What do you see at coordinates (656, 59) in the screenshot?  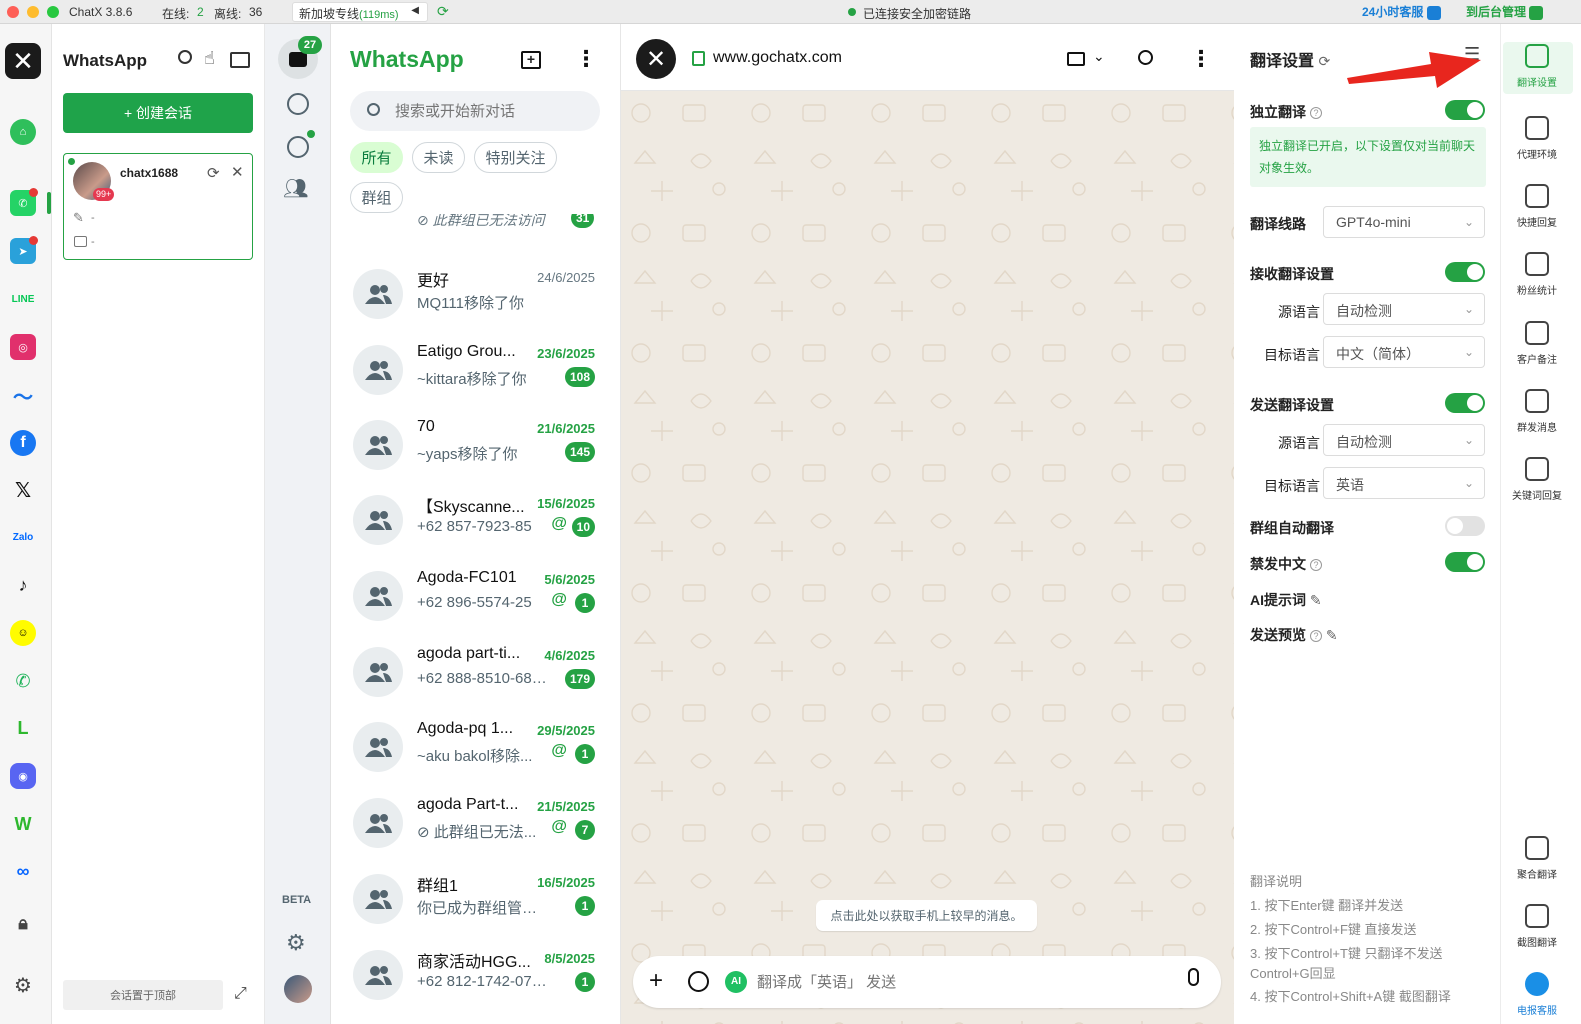 I see `chatx-avatar-icon: ✕` at bounding box center [656, 59].